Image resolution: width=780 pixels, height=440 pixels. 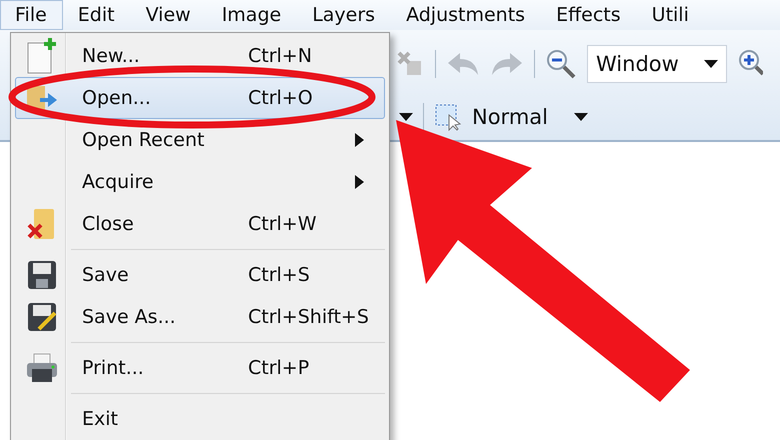 I want to click on menu-item: New... Ctrl+N, so click(x=200, y=56).